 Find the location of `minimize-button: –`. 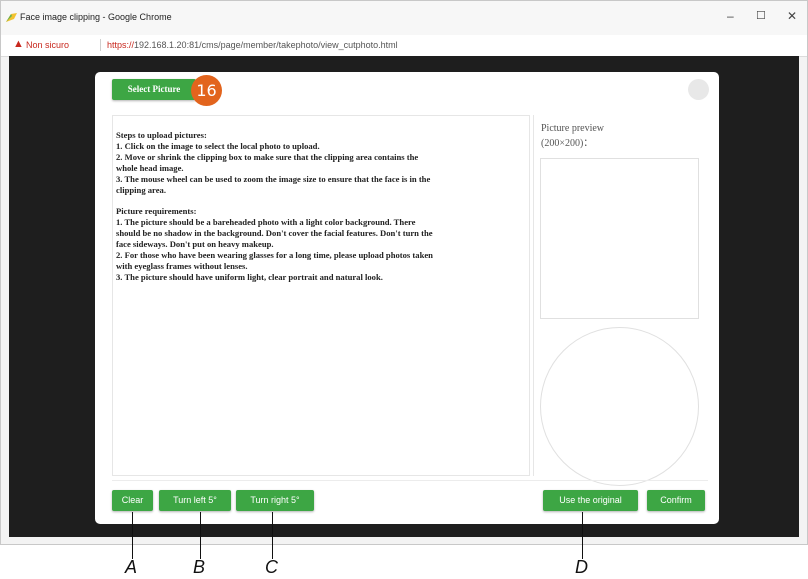

minimize-button: – is located at coordinates (730, 16).